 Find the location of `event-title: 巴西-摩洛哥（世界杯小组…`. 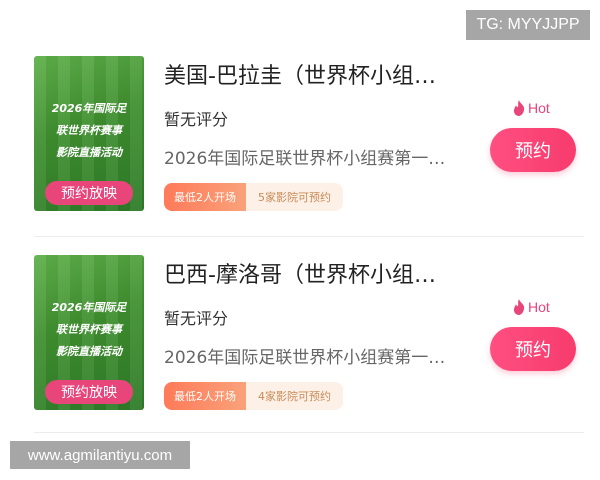

event-title: 巴西-摩洛哥（世界杯小组… is located at coordinates (319, 275).